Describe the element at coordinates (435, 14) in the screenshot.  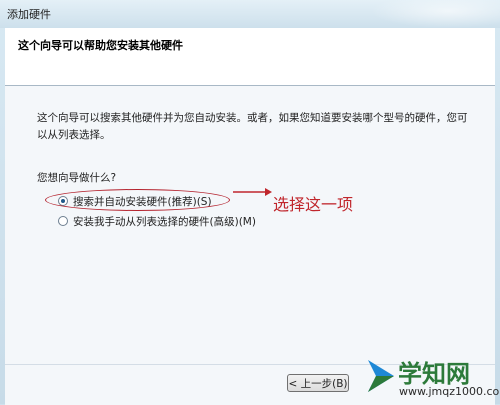
I see `title-bar-decoration` at that location.